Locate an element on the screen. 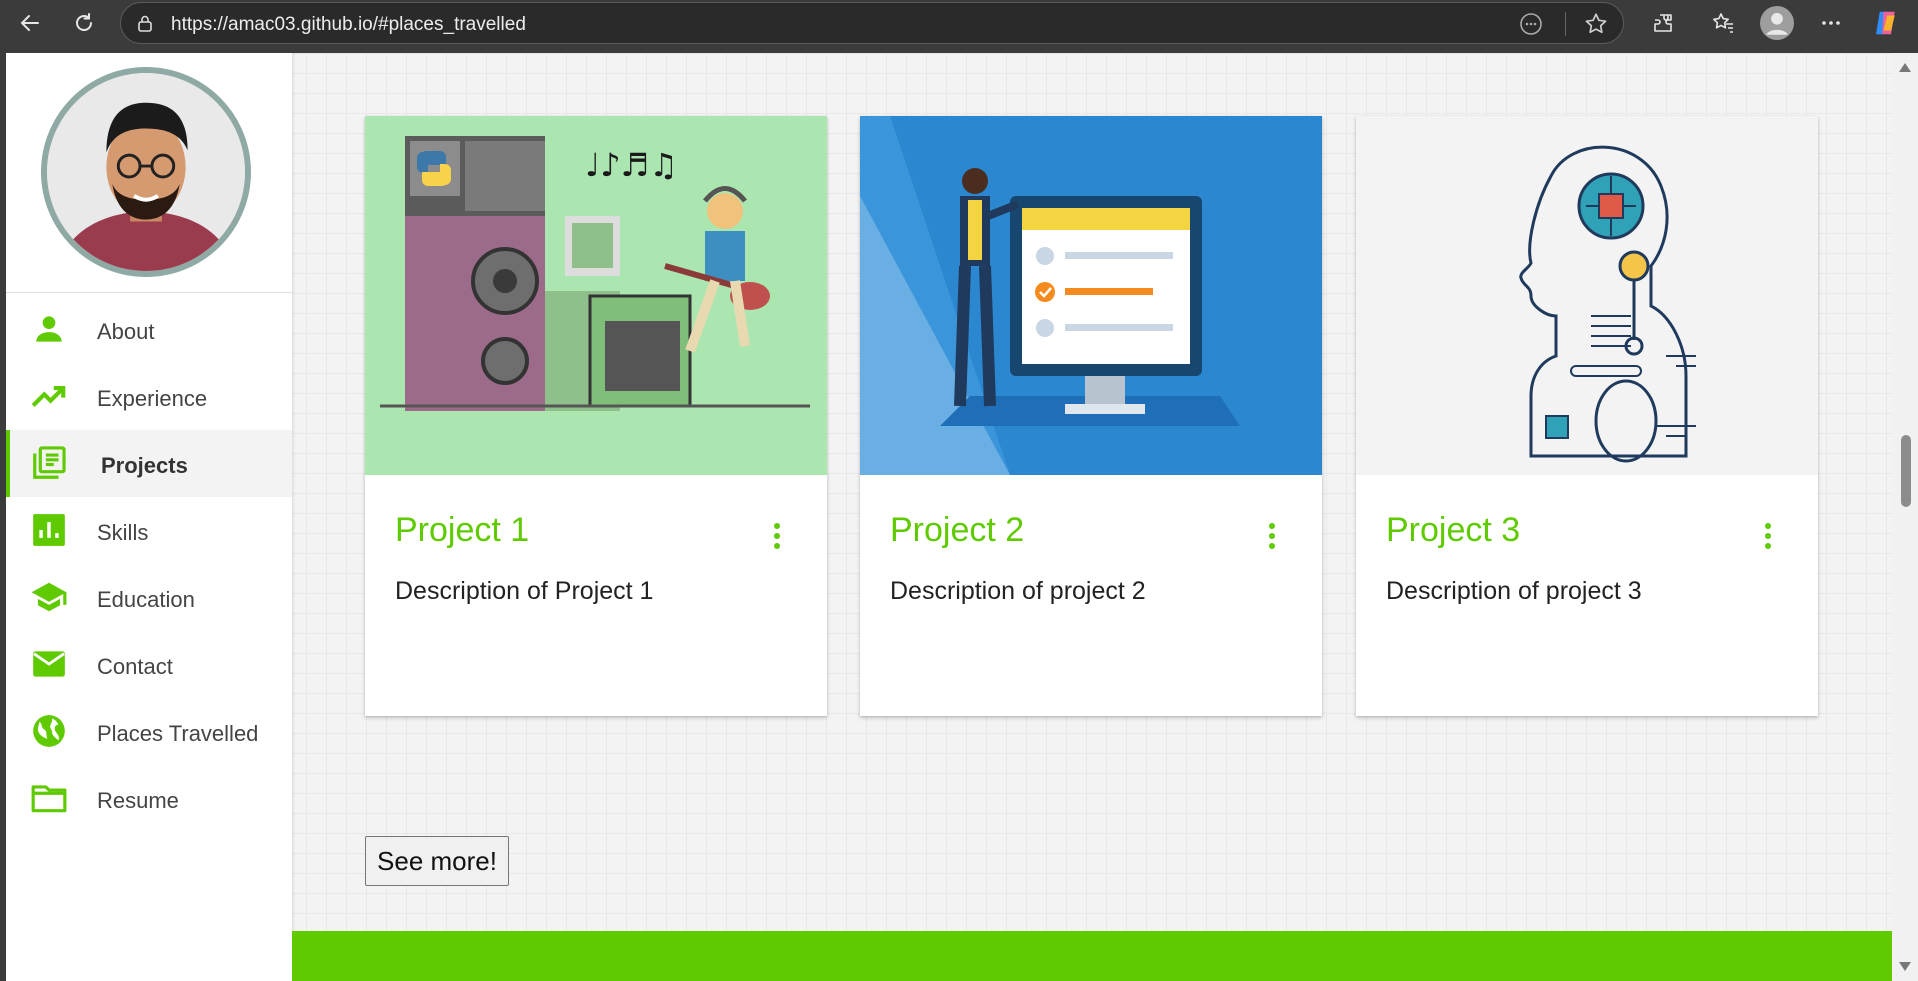 This screenshot has width=1918, height=981. profile-photo is located at coordinates (146, 172).